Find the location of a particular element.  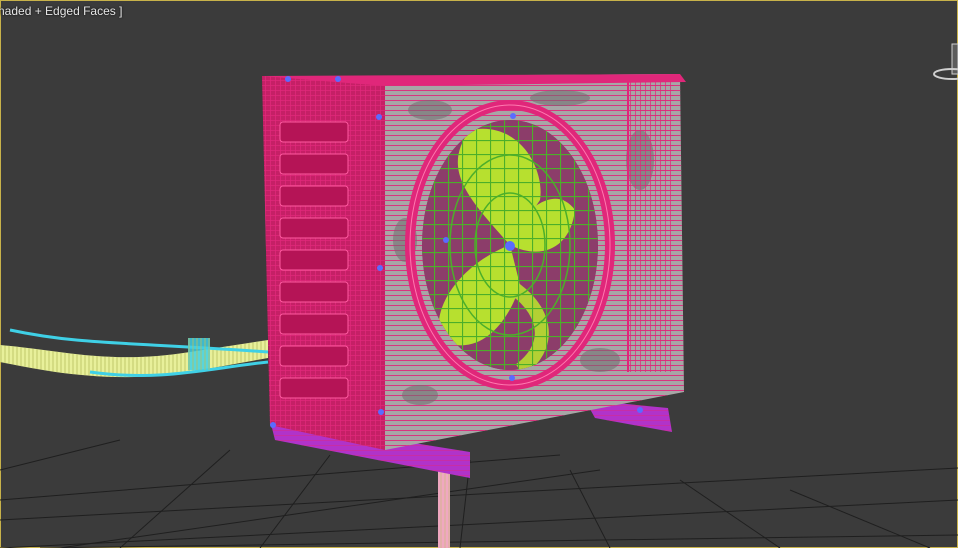

fan-hub is located at coordinates (510, 246).